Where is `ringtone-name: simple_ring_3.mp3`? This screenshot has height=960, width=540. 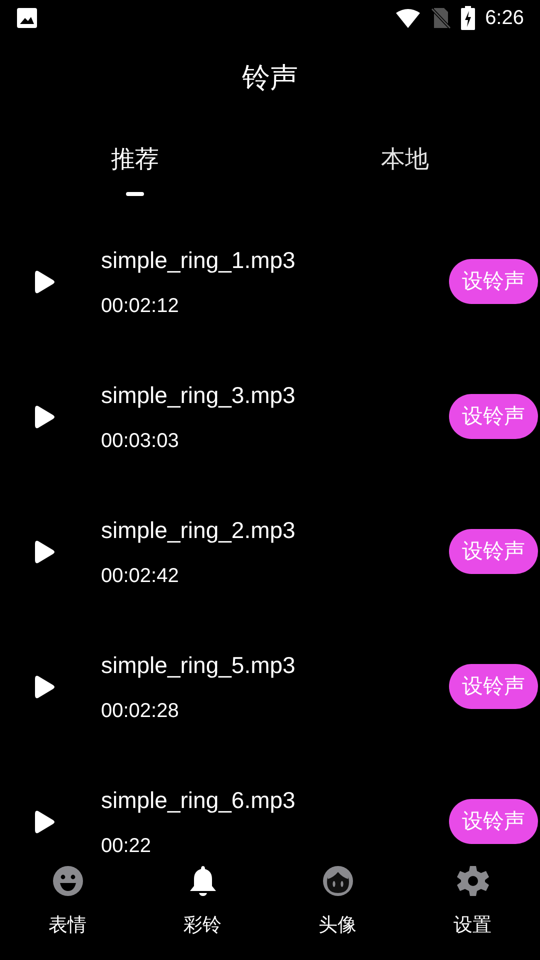
ringtone-name: simple_ring_3.mp3 is located at coordinates (198, 395).